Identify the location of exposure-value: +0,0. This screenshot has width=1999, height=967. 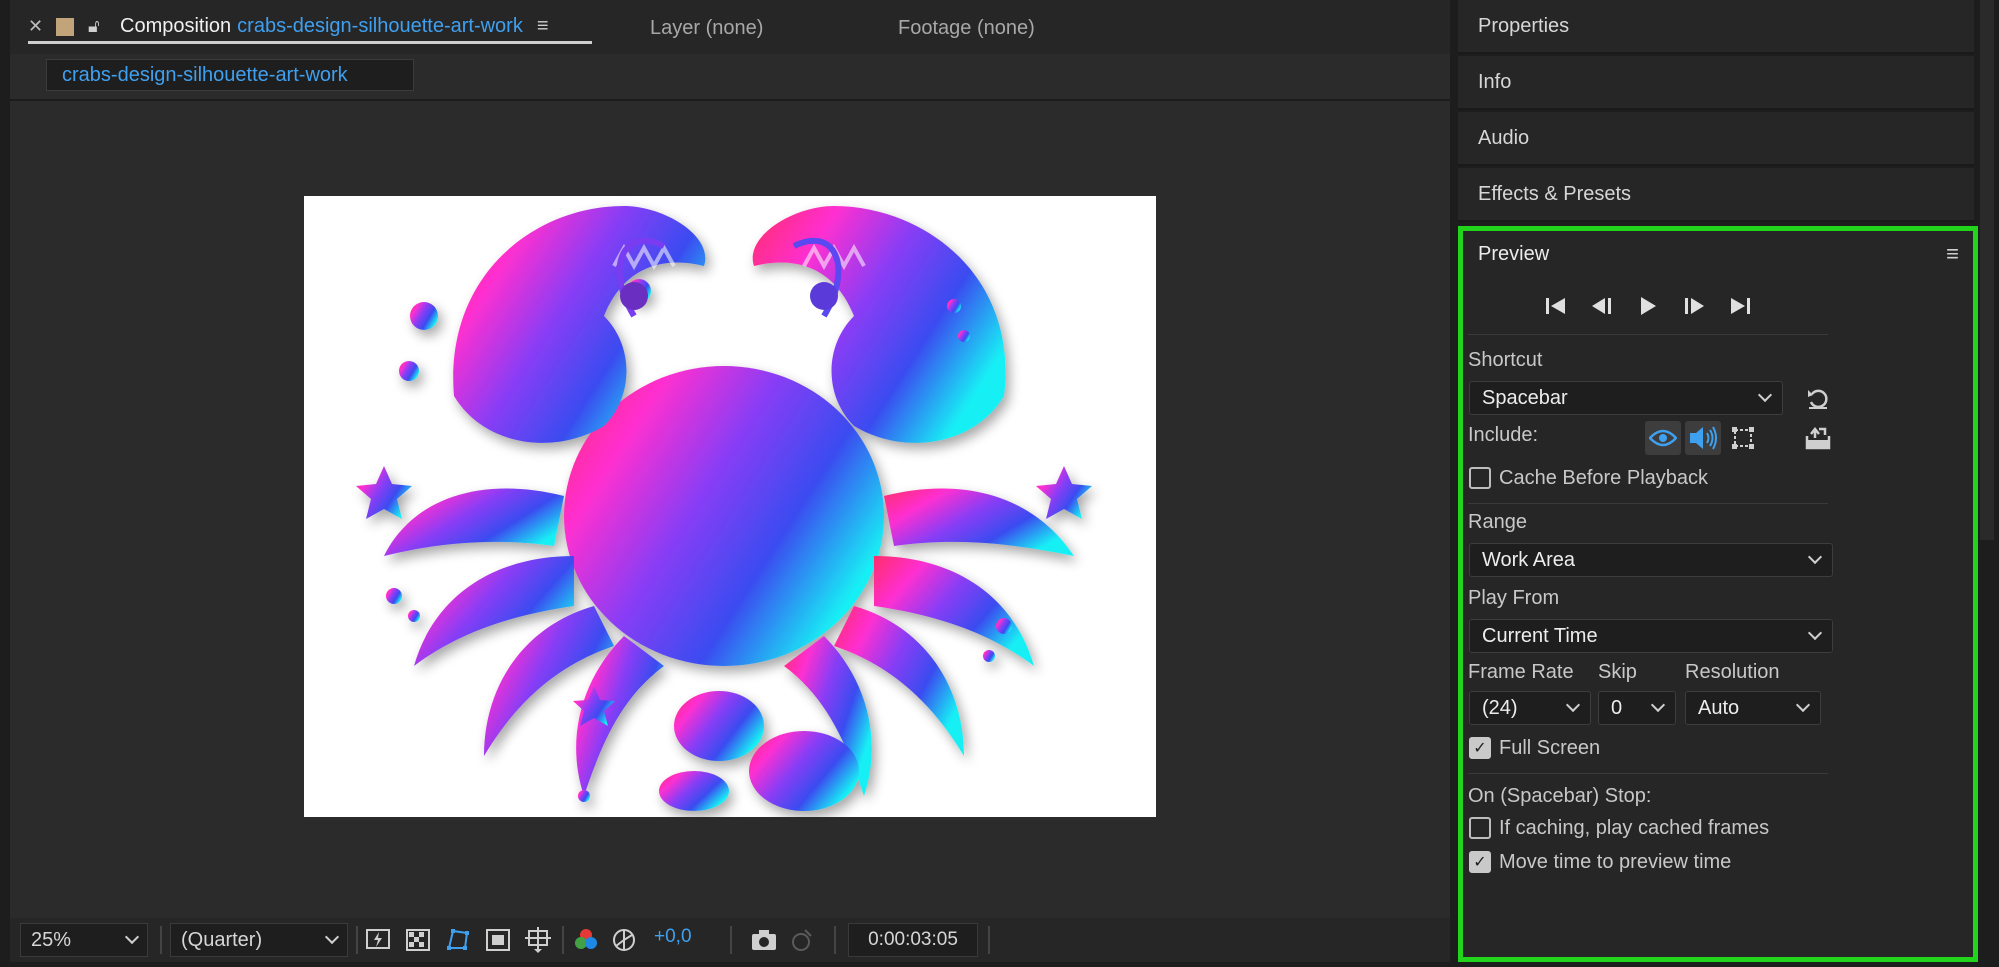
(673, 937).